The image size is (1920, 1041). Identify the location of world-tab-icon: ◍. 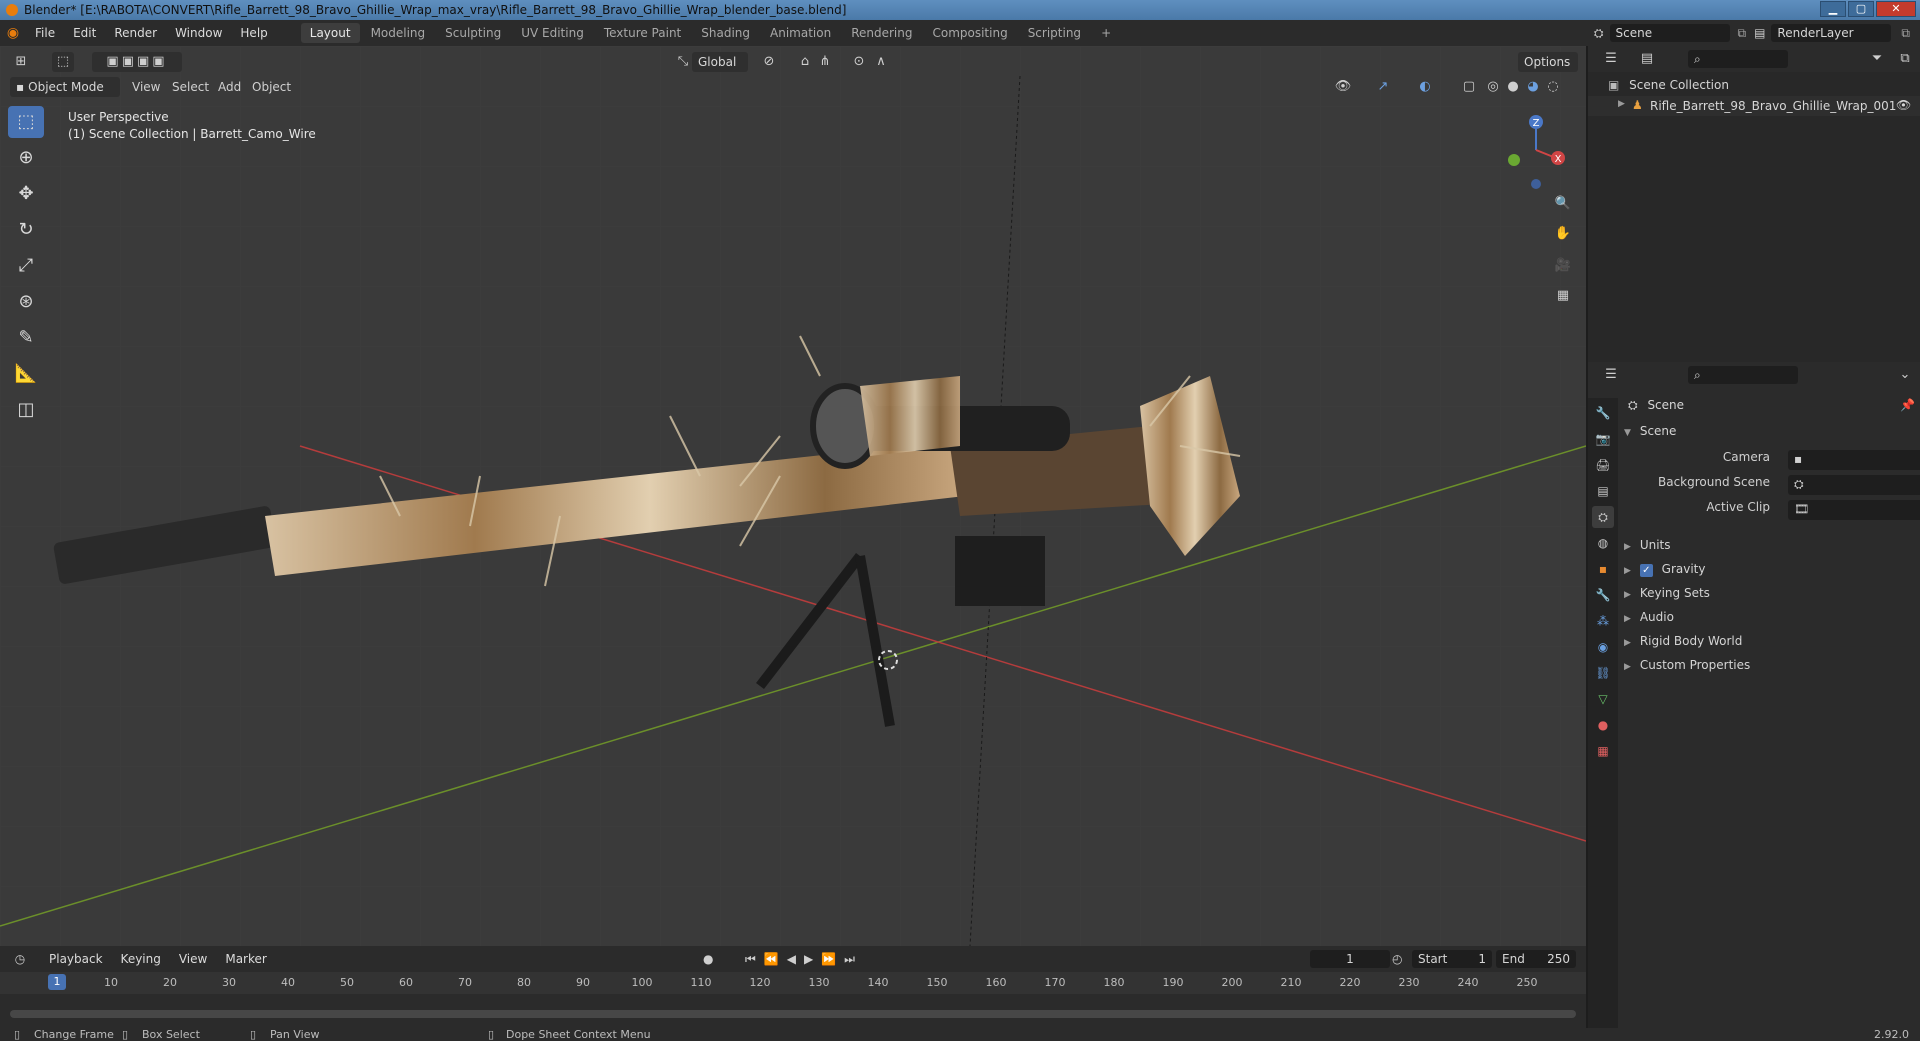
(1603, 543).